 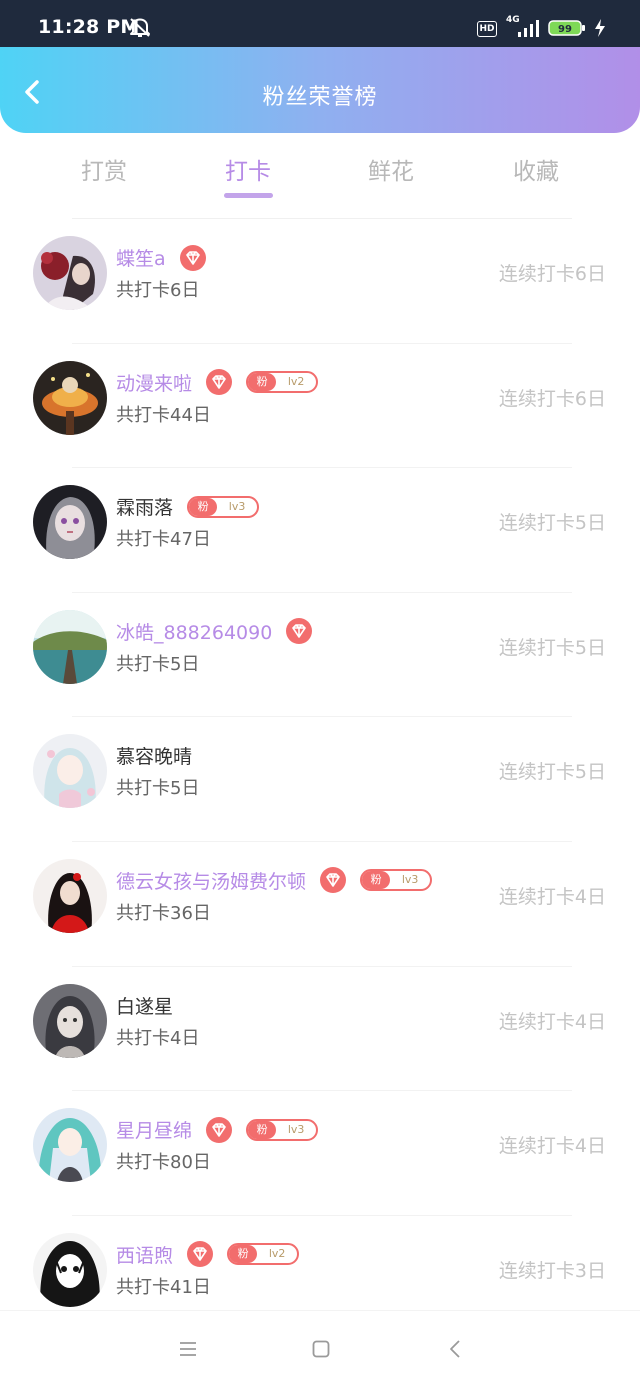 I want to click on battery-level: 99, so click(x=565, y=29).